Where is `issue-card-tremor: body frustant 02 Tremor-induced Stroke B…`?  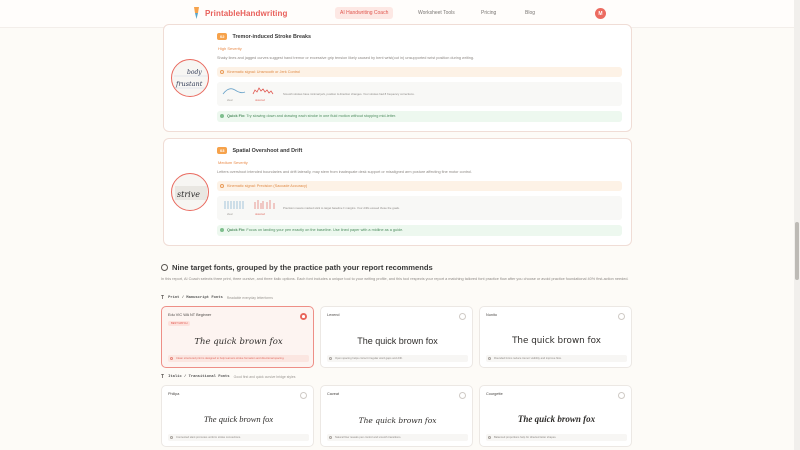
issue-card-tremor: body frustant 02 Tremor-induced Stroke B… is located at coordinates (397, 78).